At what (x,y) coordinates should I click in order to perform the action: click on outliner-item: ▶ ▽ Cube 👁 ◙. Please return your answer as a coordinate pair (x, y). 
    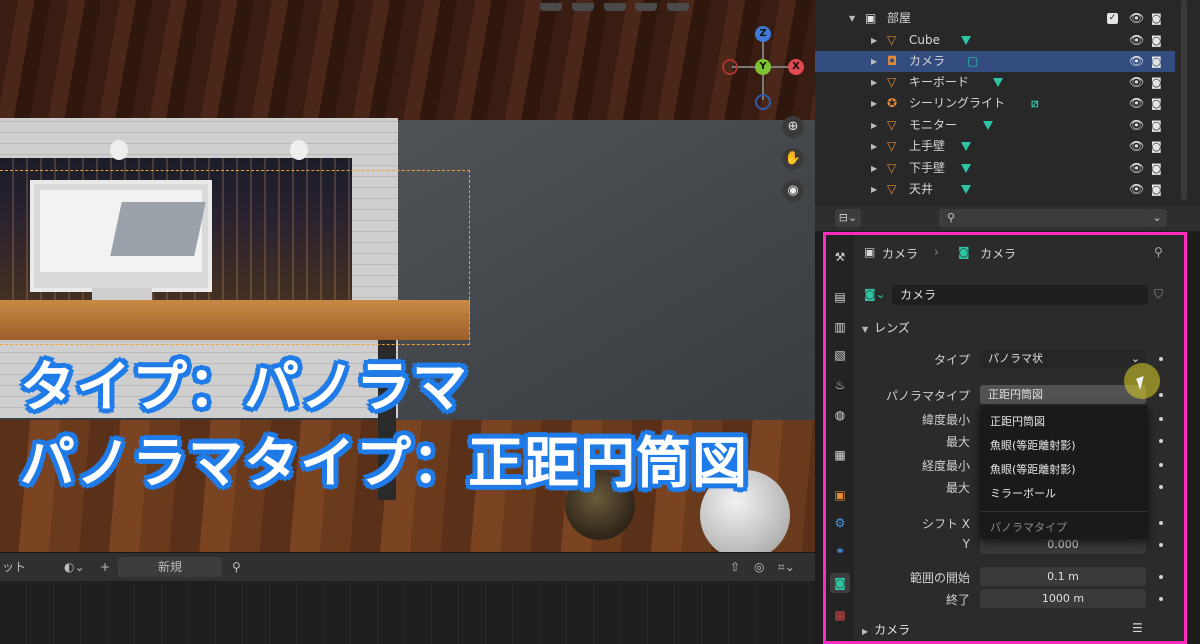
    Looking at the image, I should click on (995, 40).